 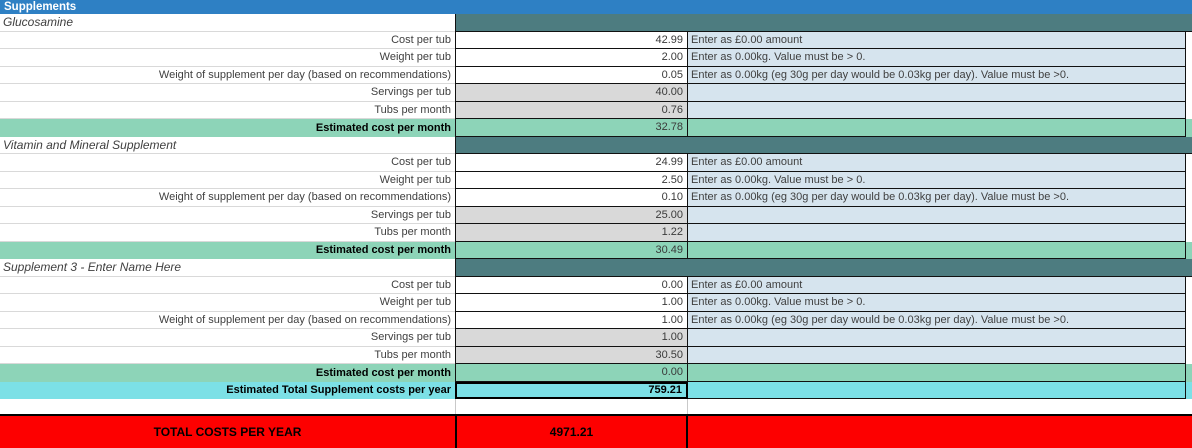 I want to click on s2-estimated-row: Estimated cost per month 30.49, so click(x=596, y=250).